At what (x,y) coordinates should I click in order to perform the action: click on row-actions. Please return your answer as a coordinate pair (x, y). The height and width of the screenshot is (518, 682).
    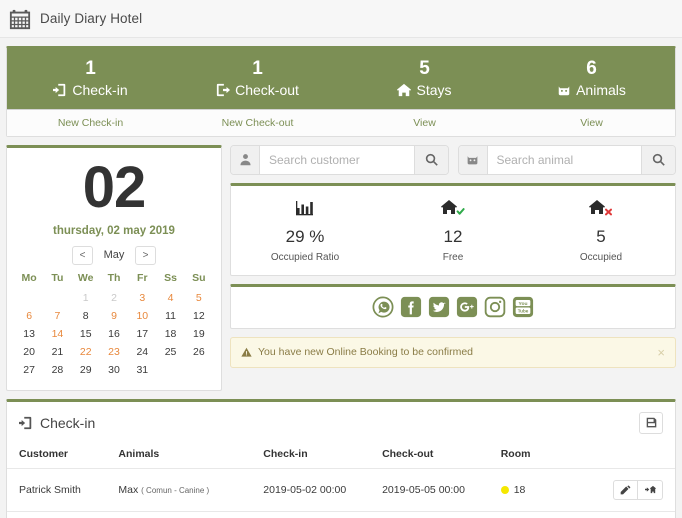
    Looking at the image, I should click on (641, 489).